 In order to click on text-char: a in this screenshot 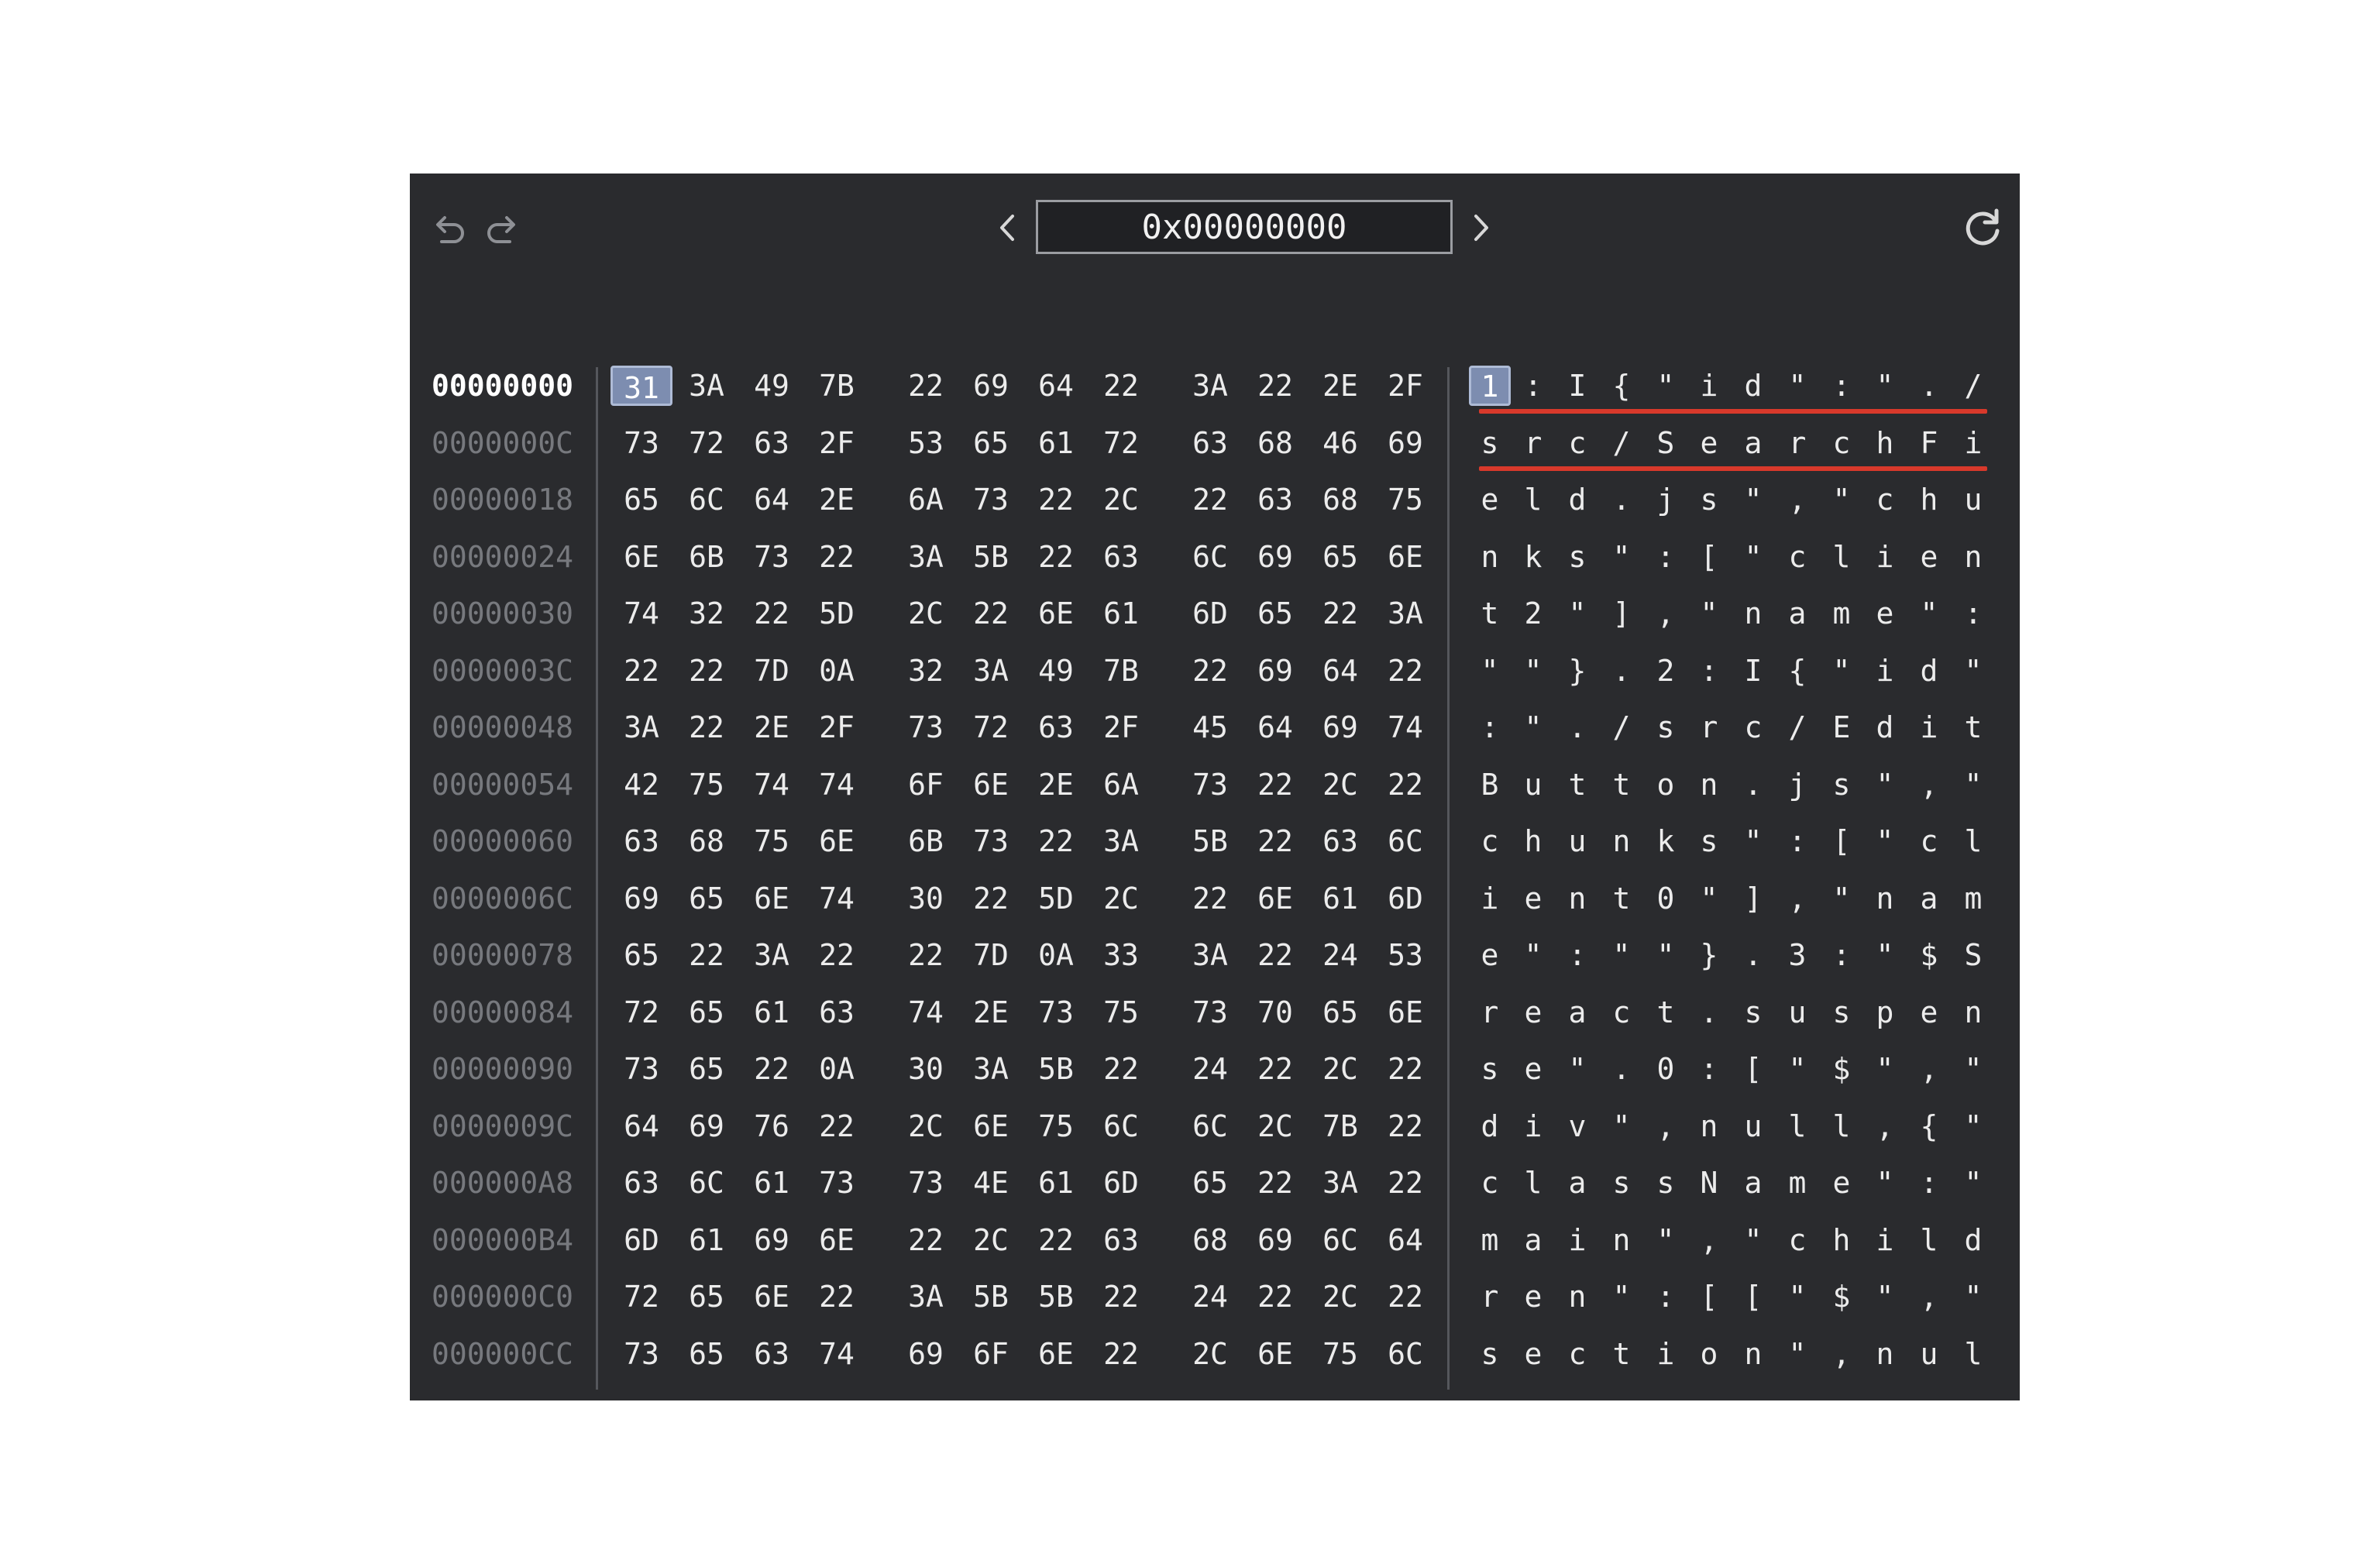, I will do `click(1754, 1183)`.